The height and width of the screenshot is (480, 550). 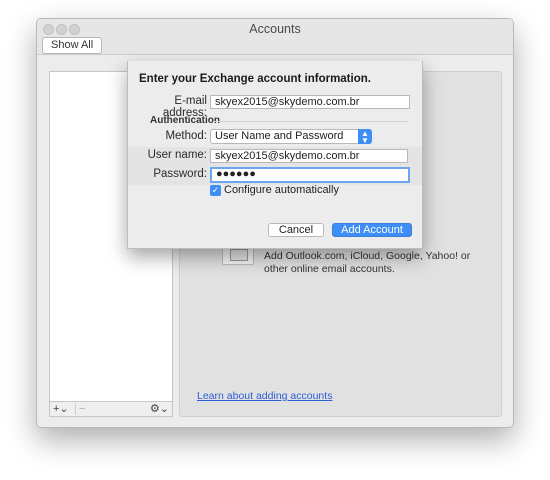 What do you see at coordinates (310, 121) in the screenshot?
I see `section-divider` at bounding box center [310, 121].